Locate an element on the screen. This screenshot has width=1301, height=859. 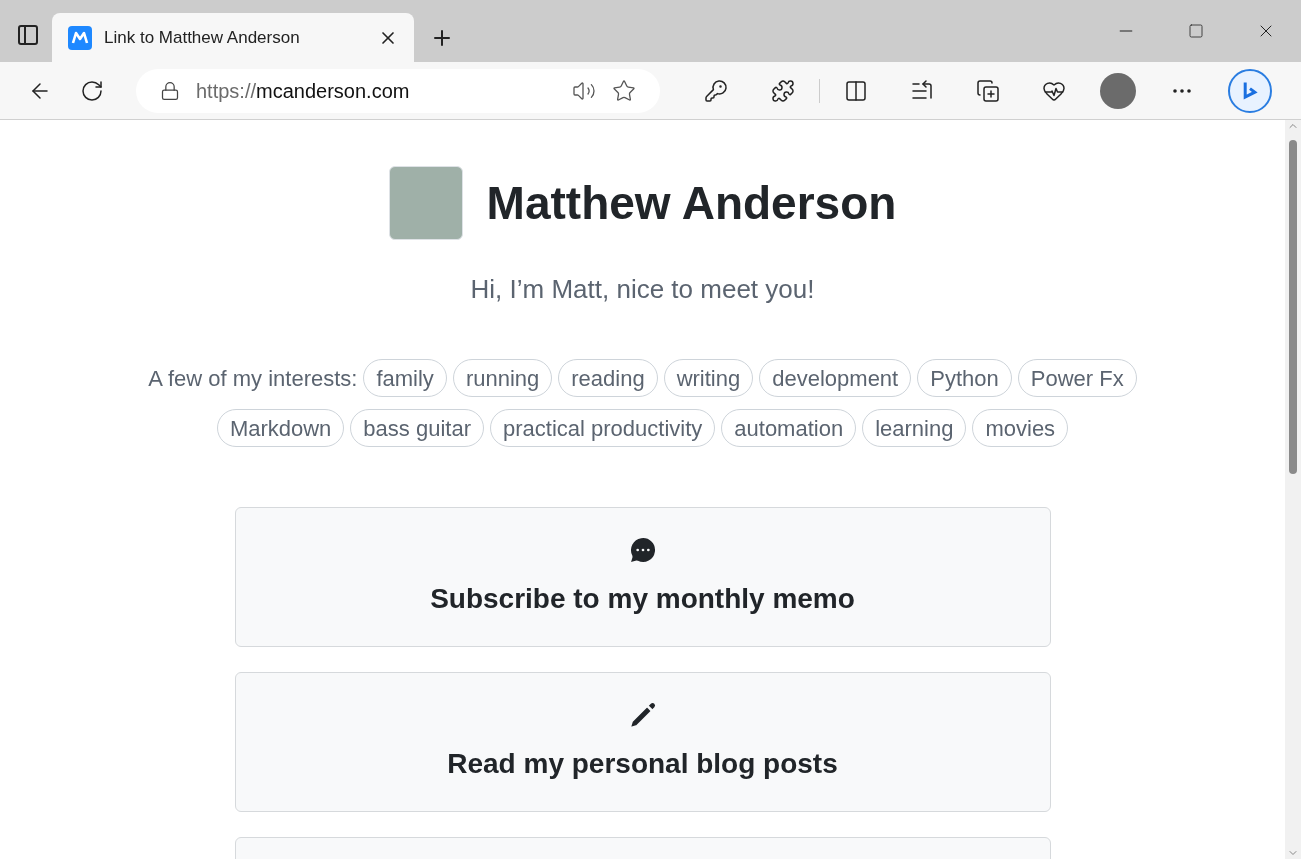
extensions-icon is located at coordinates (783, 90).